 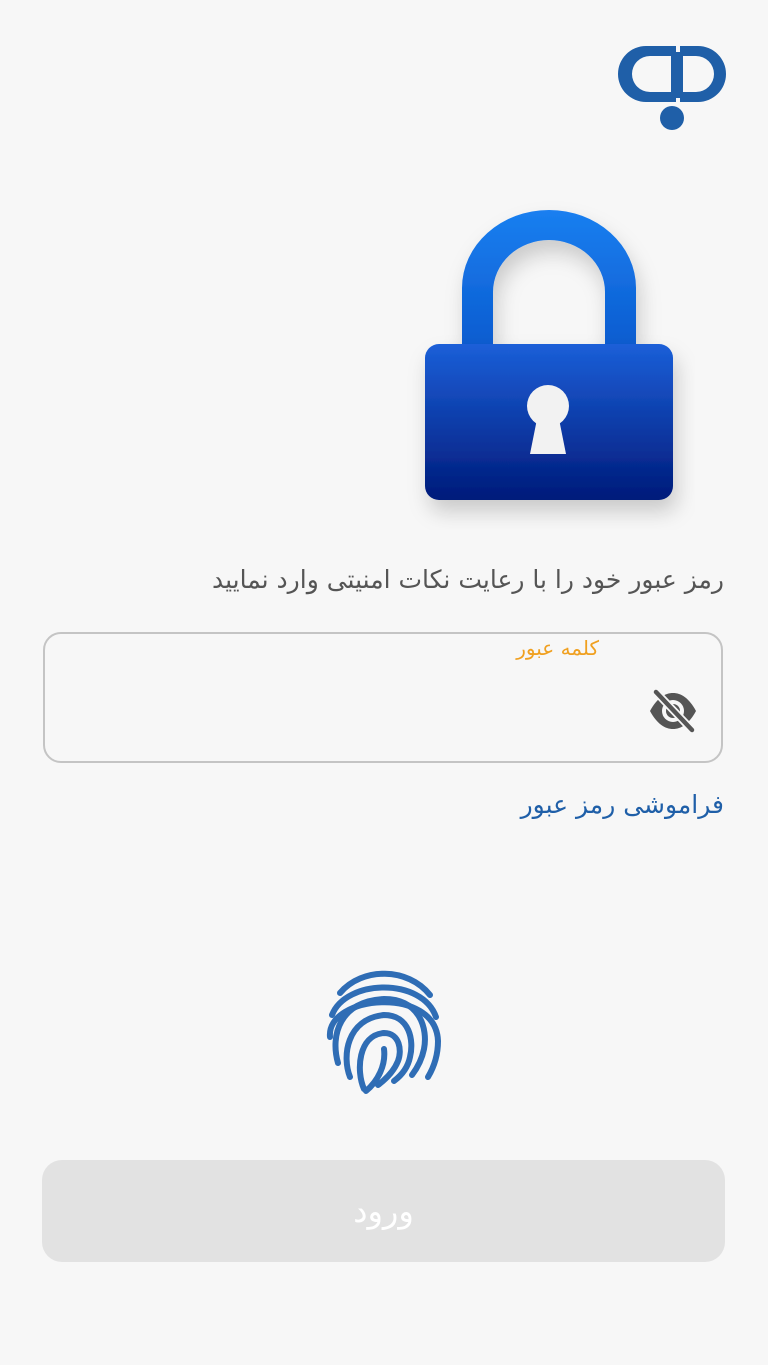 What do you see at coordinates (384, 1031) in the screenshot?
I see `fingerprint-icon` at bounding box center [384, 1031].